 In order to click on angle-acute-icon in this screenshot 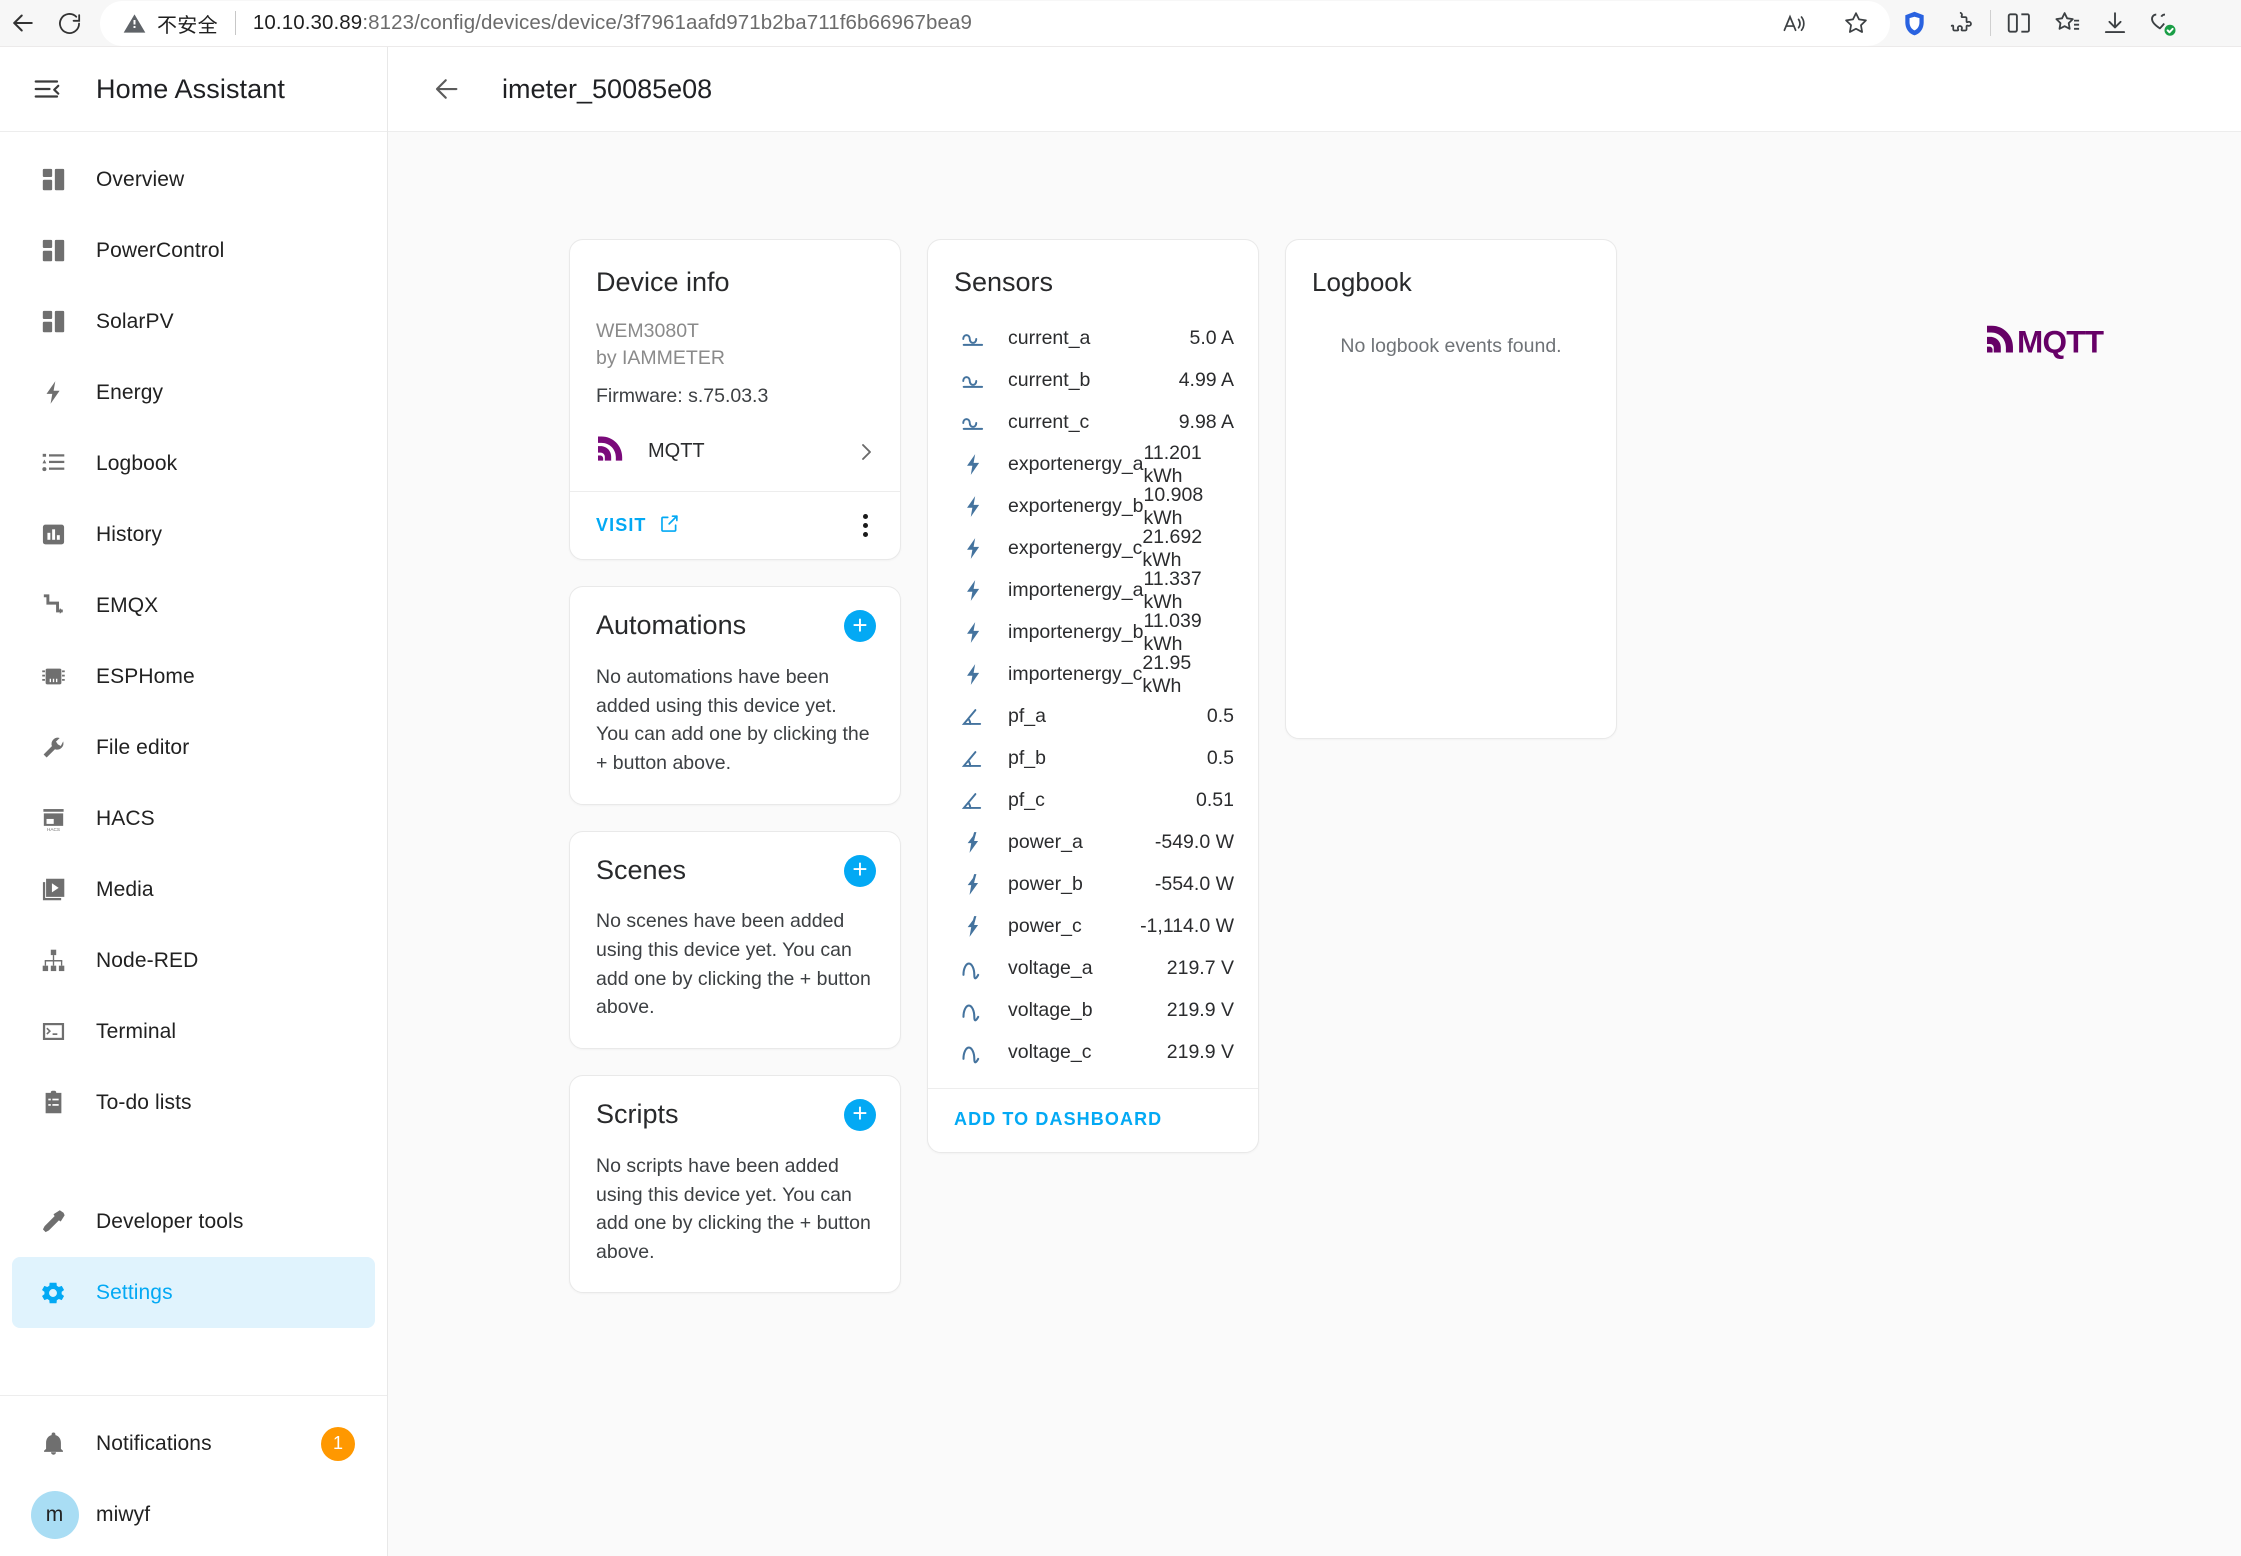, I will do `click(973, 801)`.